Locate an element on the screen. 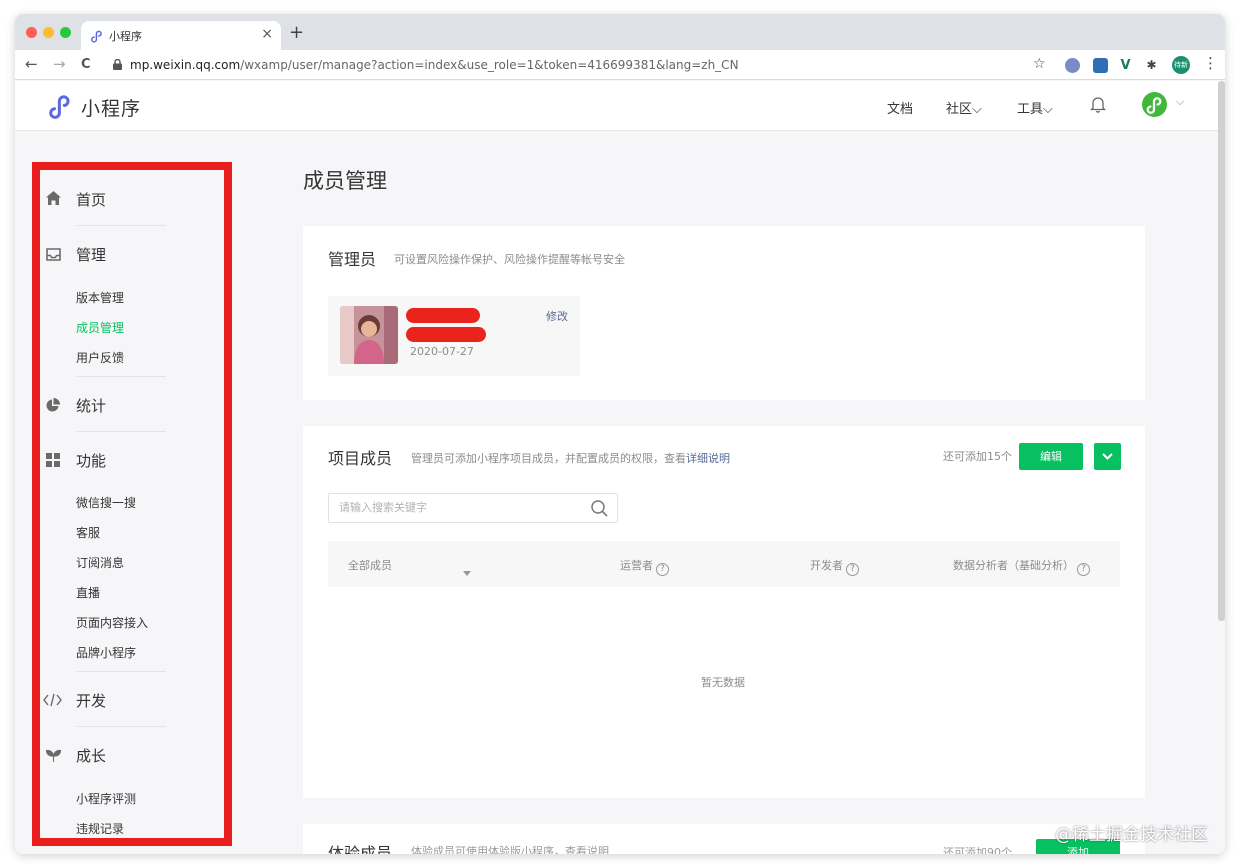  column-label: 数据分析者（基础分析） is located at coordinates (1013, 565).